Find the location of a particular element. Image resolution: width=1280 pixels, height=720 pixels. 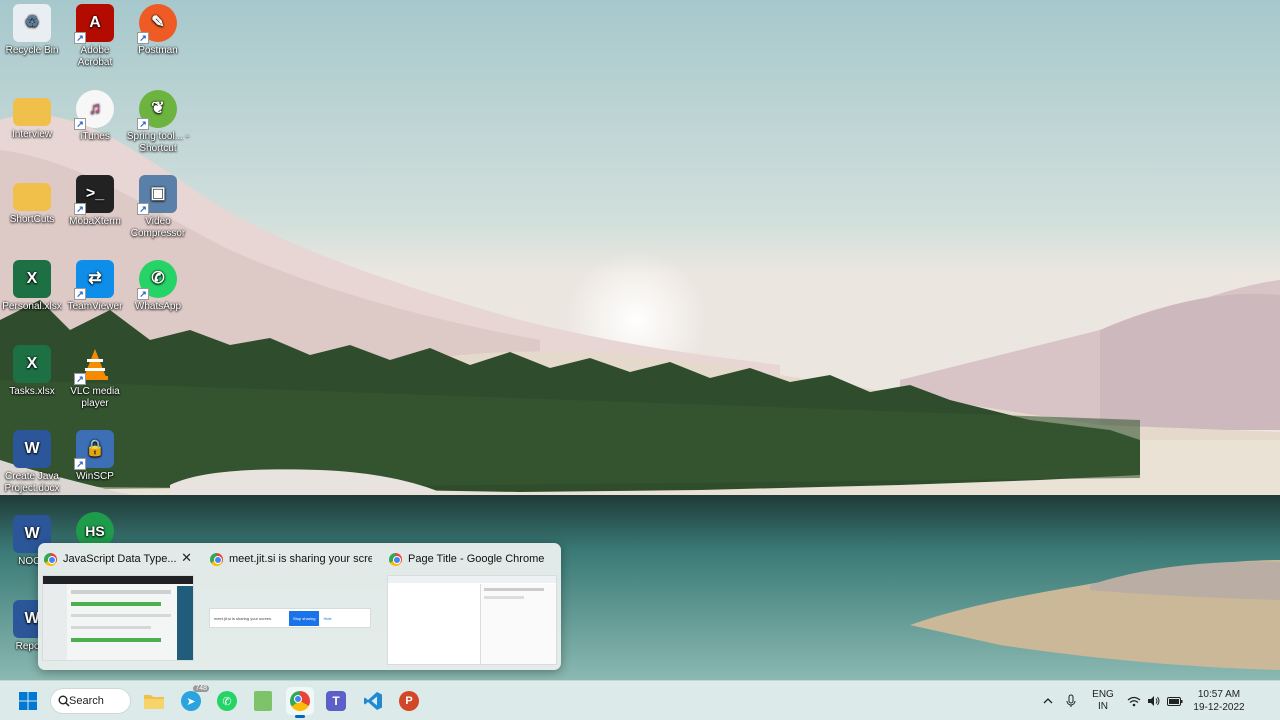

desktop-icon-label: Postman is located at coordinates (158, 50).